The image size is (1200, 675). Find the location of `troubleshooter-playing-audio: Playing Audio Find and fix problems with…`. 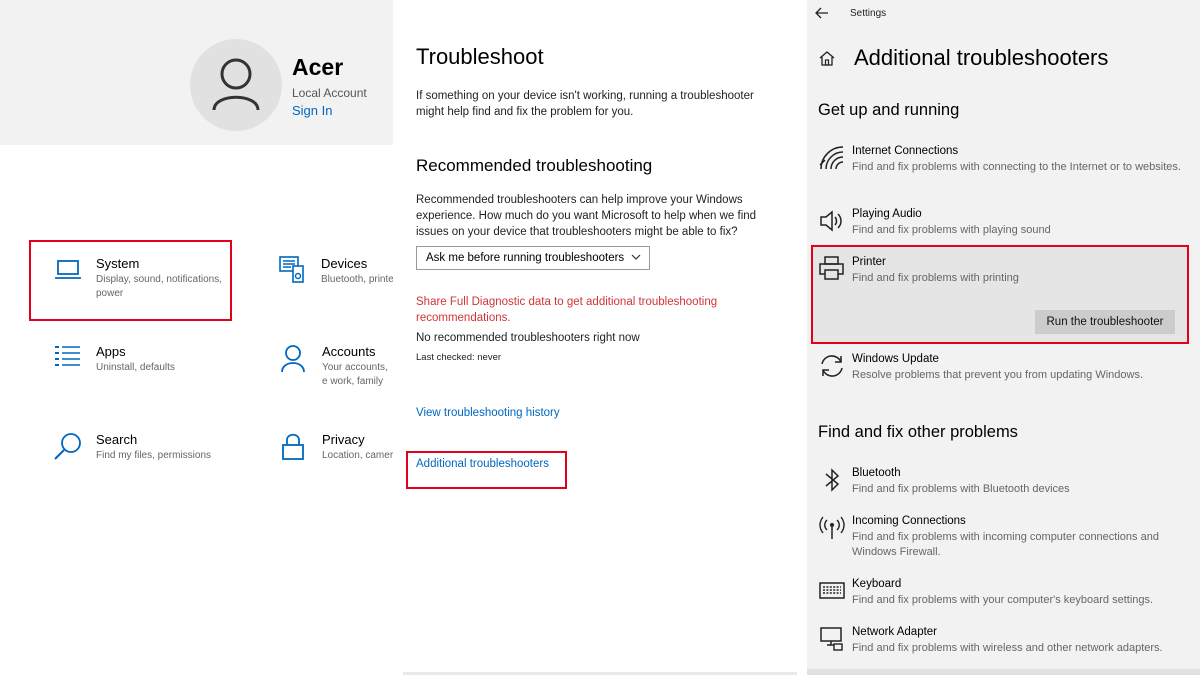

troubleshooter-playing-audio: Playing Audio Find and fix problems with… is located at coordinates (1004, 224).